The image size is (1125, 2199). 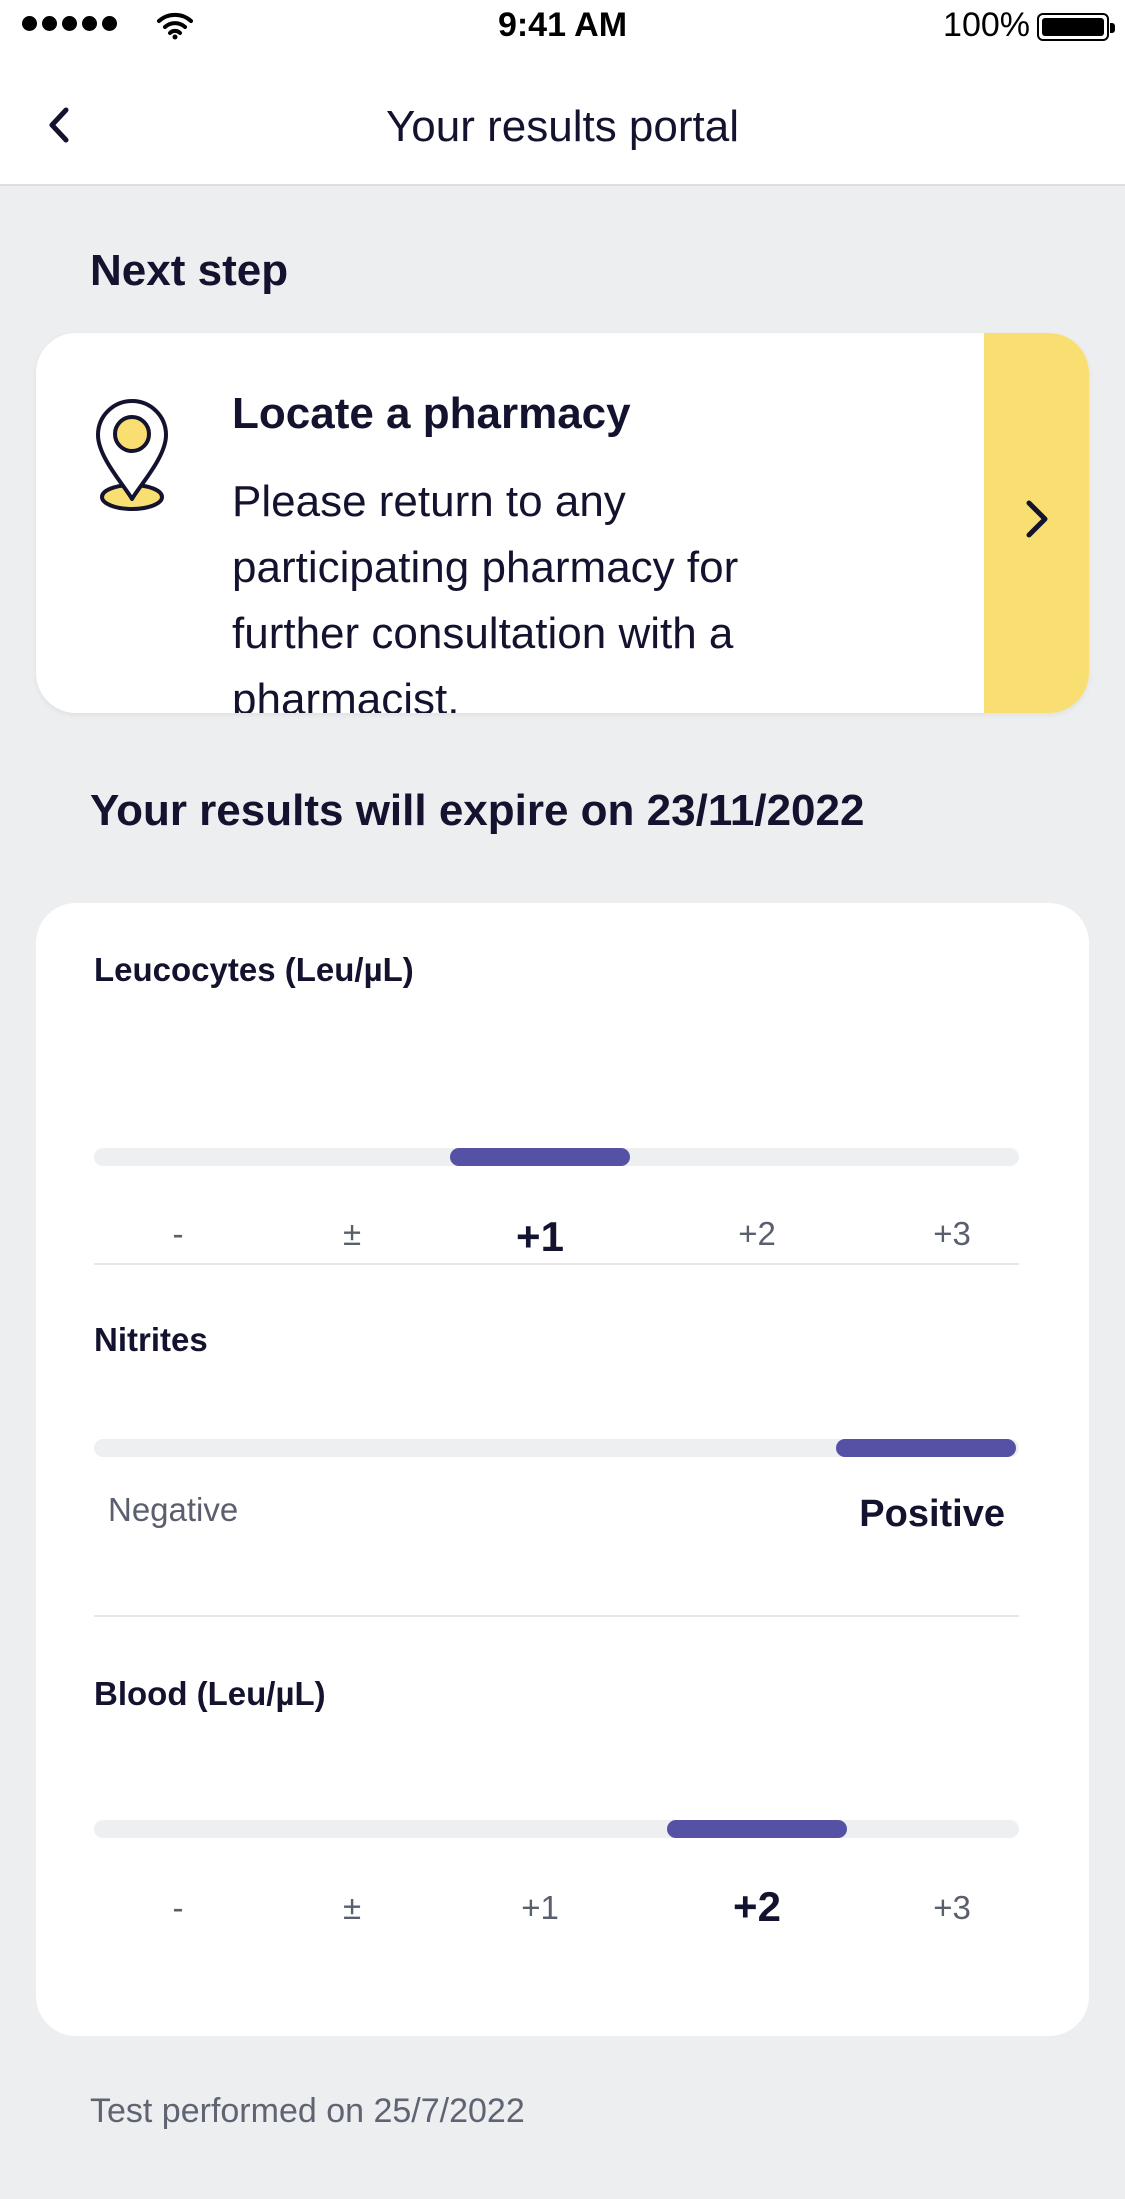 What do you see at coordinates (932, 1514) in the screenshot?
I see `nitrites-positive-label: Positive` at bounding box center [932, 1514].